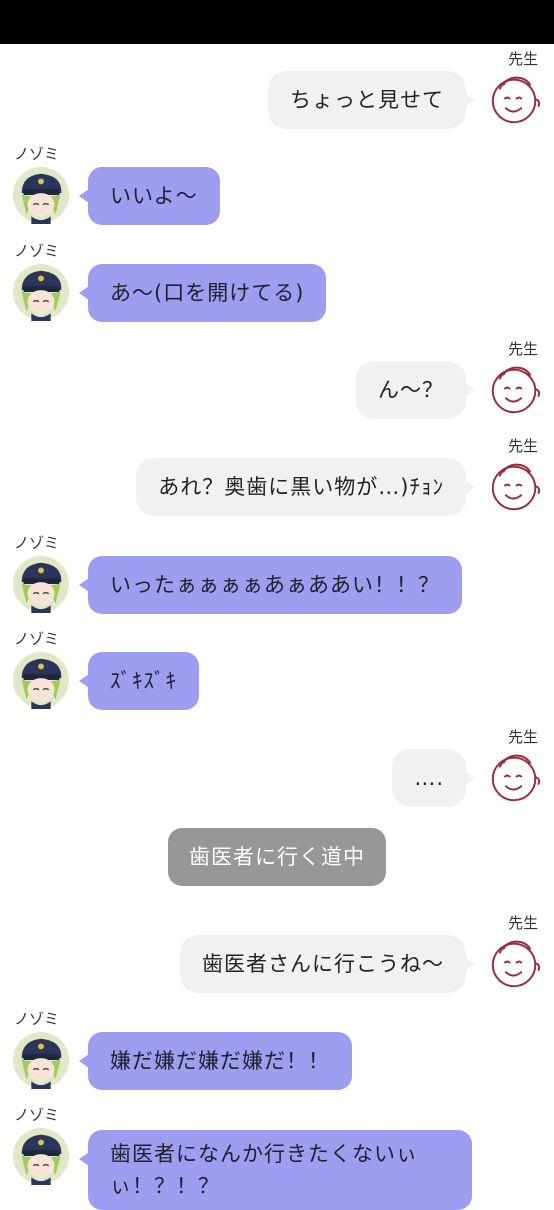 Image resolution: width=554 pixels, height=1210 pixels. What do you see at coordinates (433, 778) in the screenshot?
I see `message-bubble-8: ….` at bounding box center [433, 778].